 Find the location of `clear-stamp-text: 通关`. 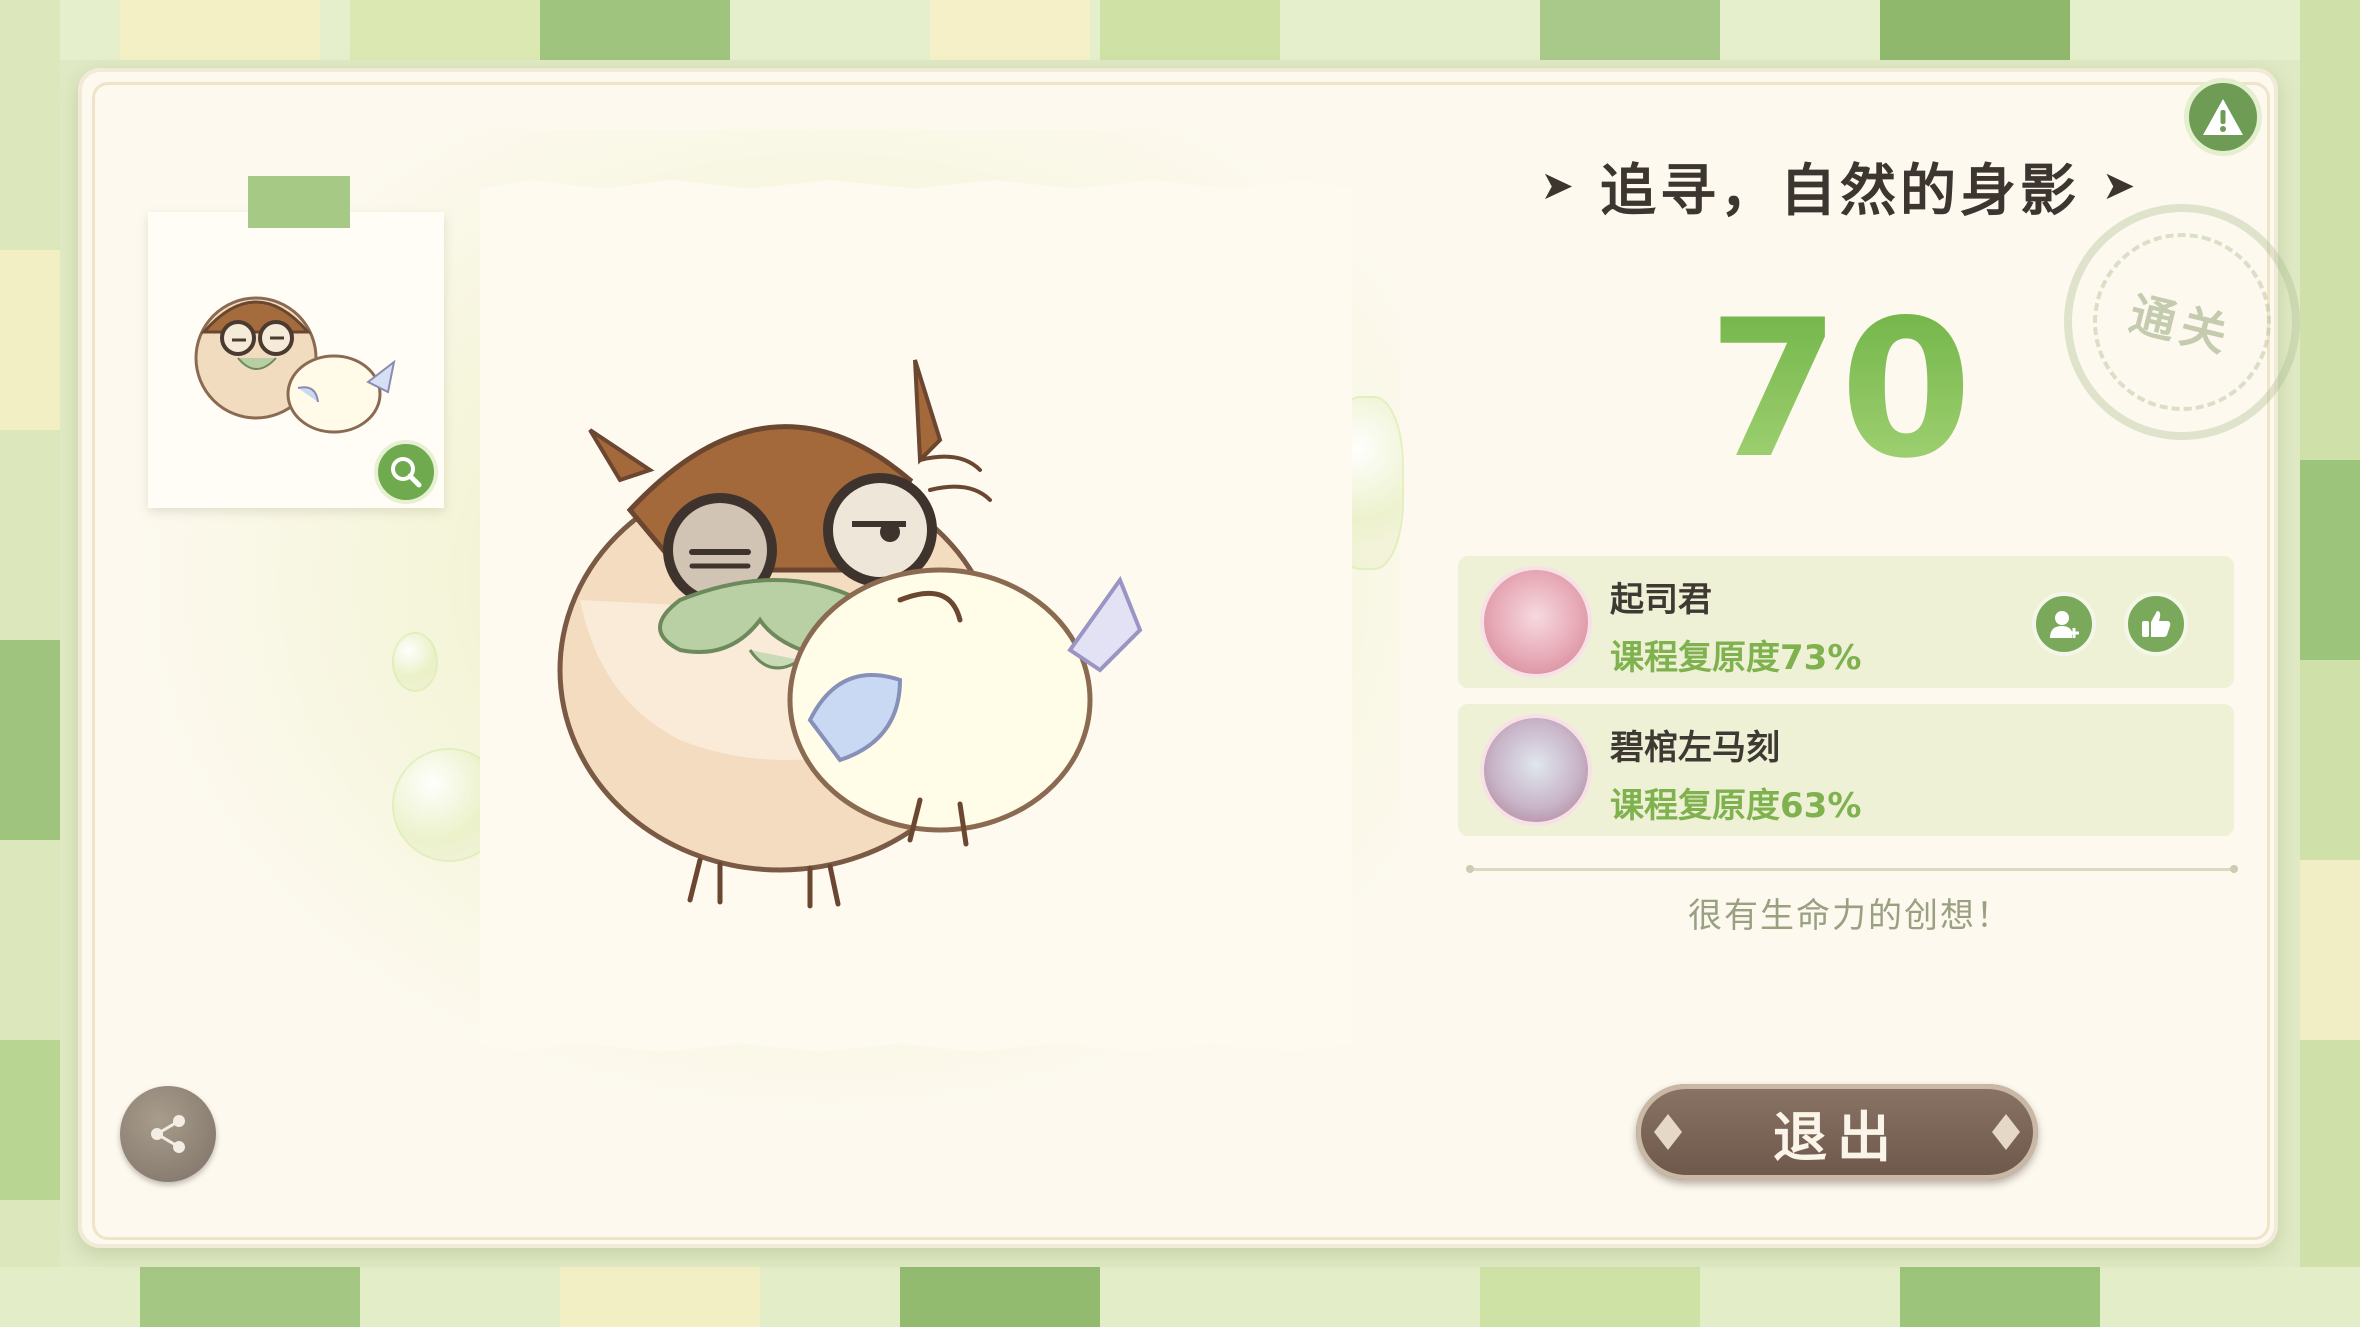

clear-stamp-text: 通关 is located at coordinates (2182, 322).